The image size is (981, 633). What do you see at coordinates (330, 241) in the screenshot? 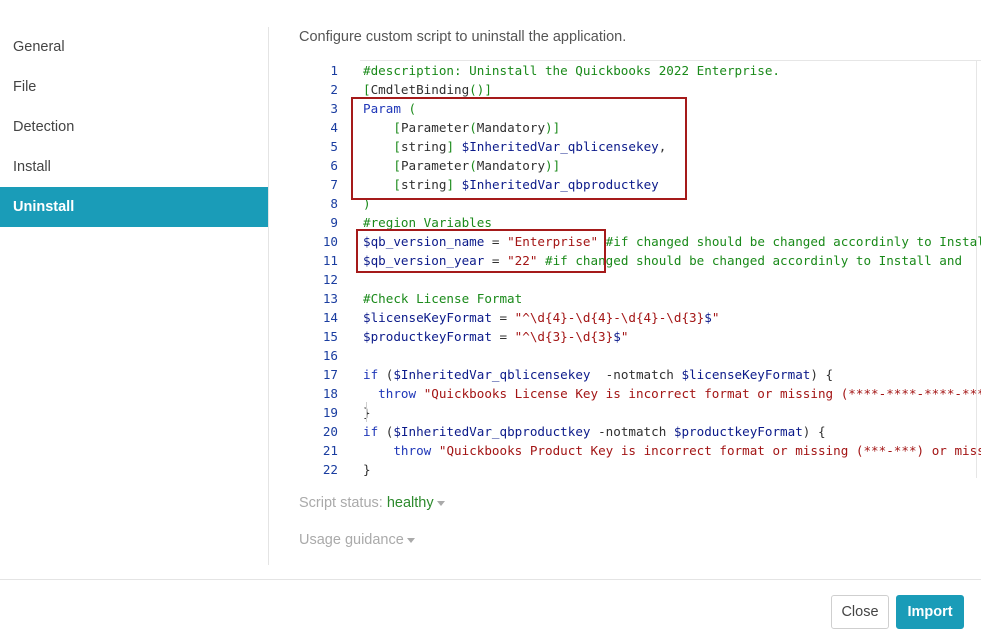
I see `line-number: 10` at bounding box center [330, 241].